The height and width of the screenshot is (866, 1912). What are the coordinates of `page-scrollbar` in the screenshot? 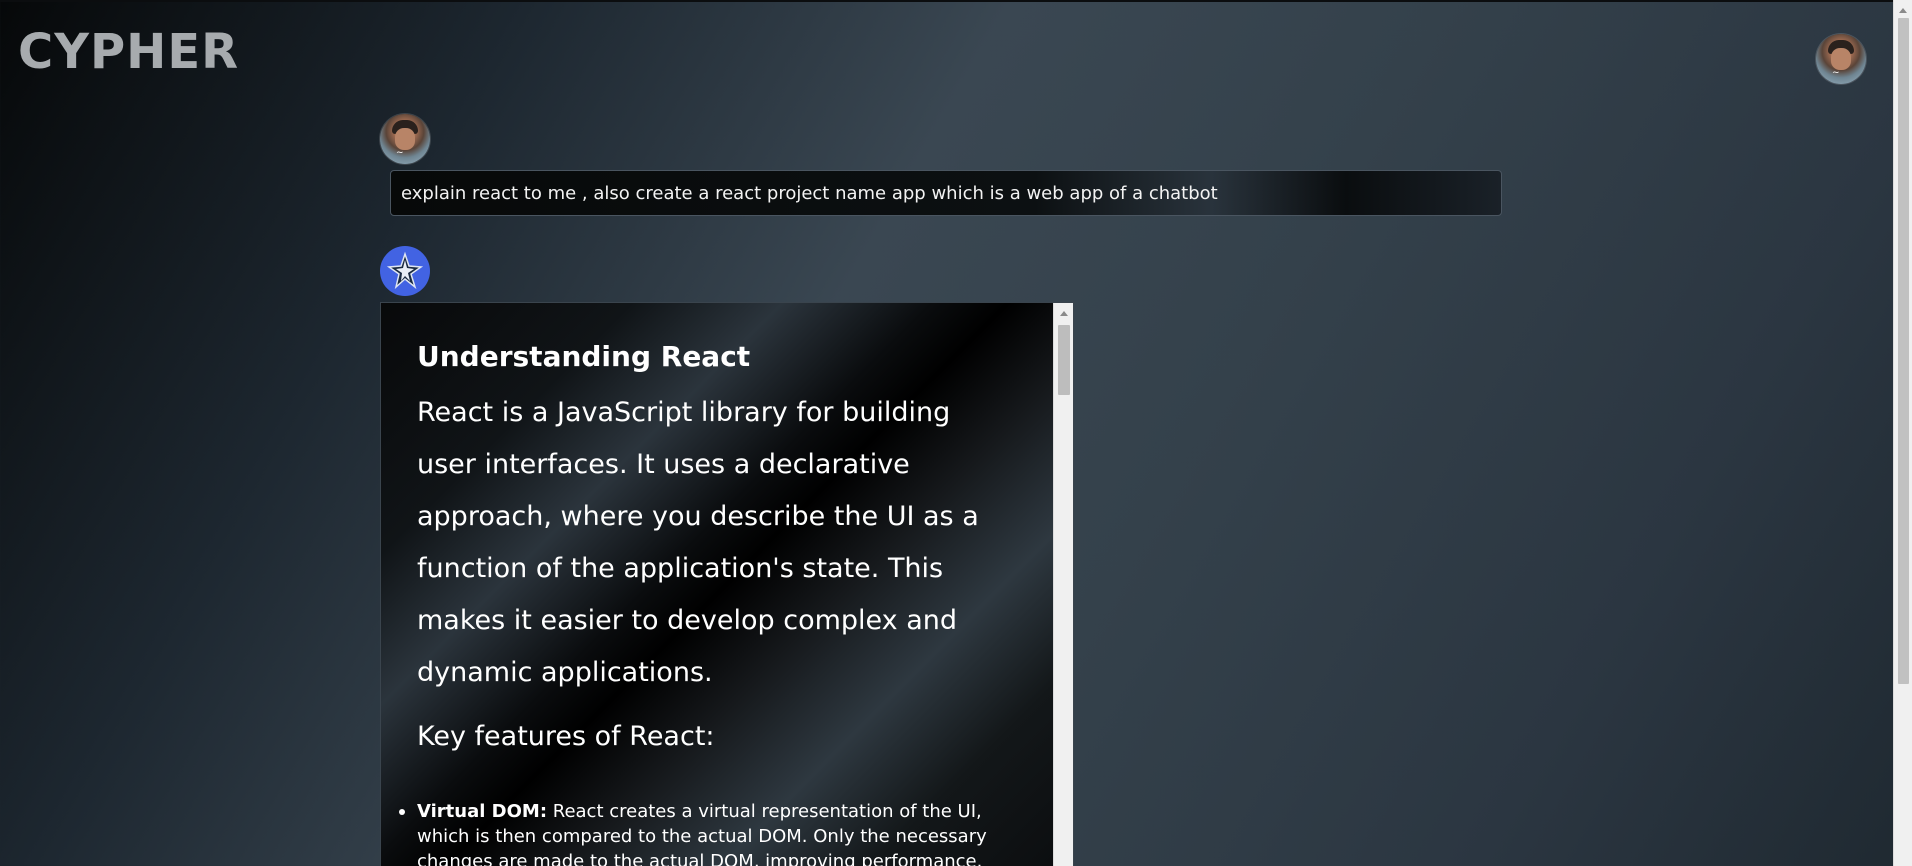 It's located at (1902, 433).